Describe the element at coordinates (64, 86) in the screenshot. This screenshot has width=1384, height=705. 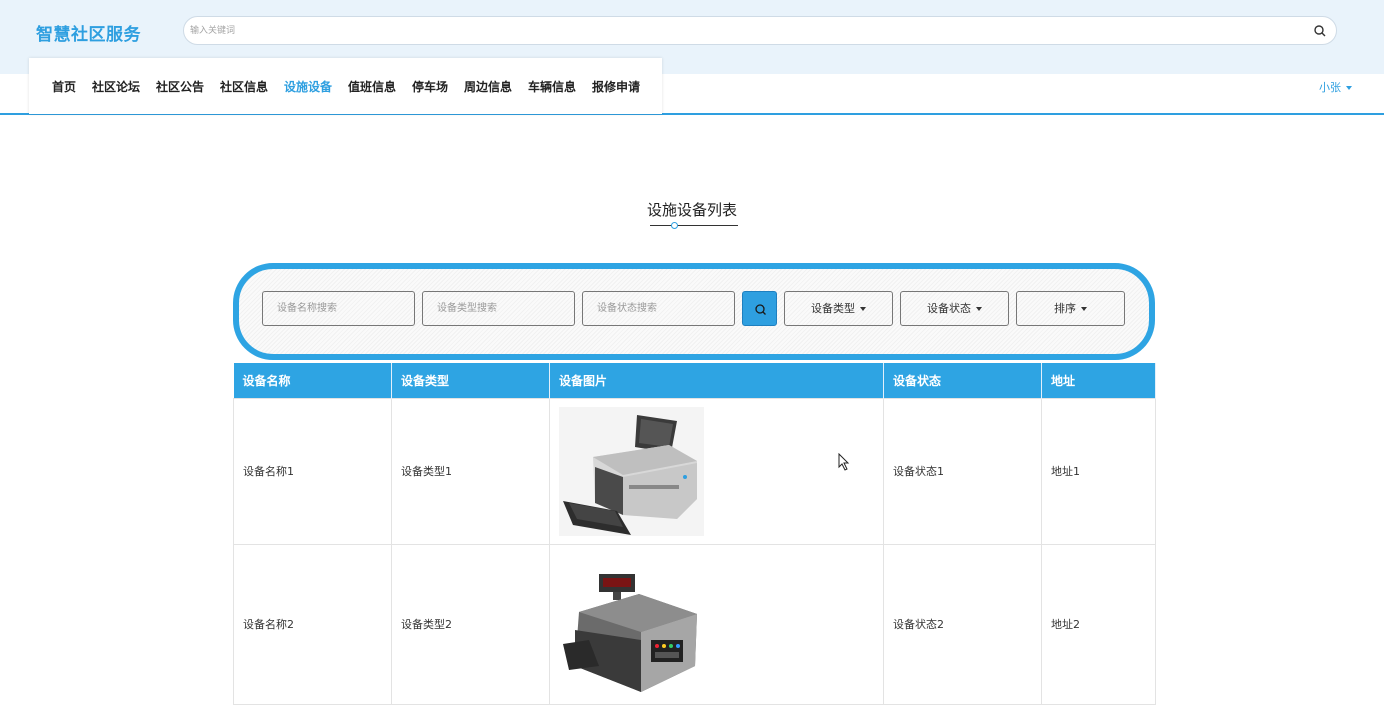
I see `nav-item-home: 首页` at that location.